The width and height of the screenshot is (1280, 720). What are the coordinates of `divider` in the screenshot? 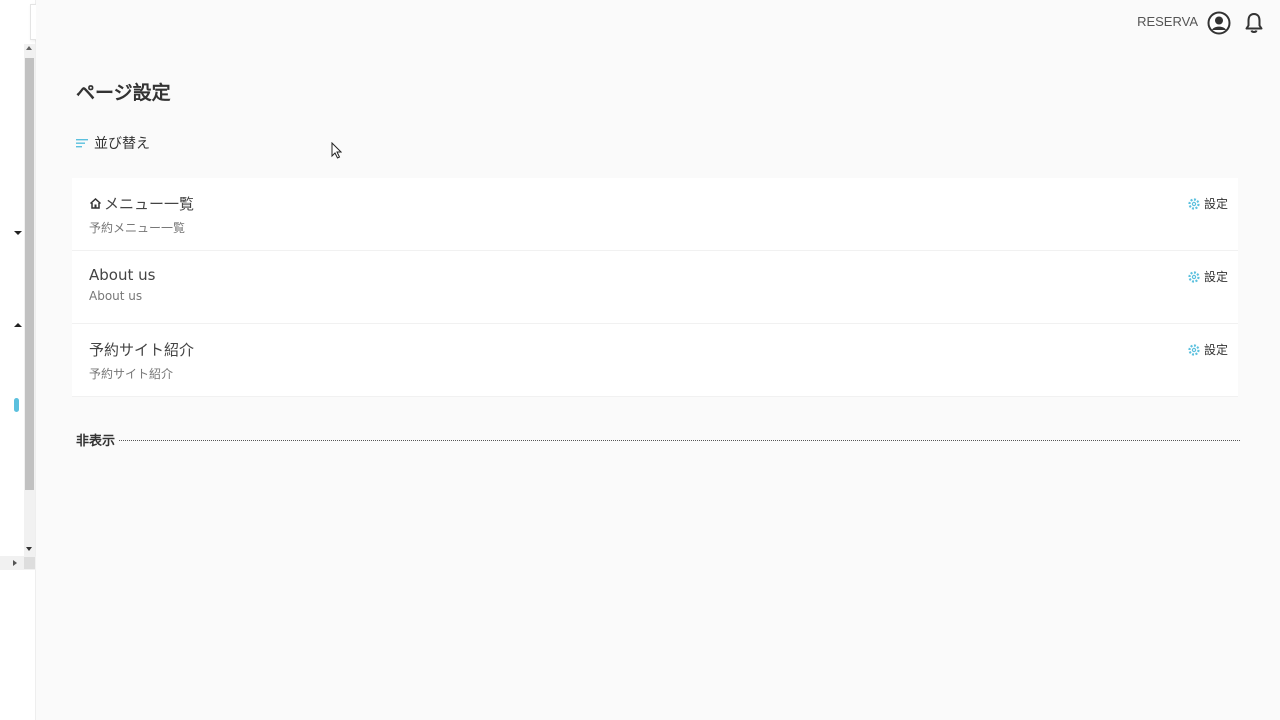 It's located at (679, 440).